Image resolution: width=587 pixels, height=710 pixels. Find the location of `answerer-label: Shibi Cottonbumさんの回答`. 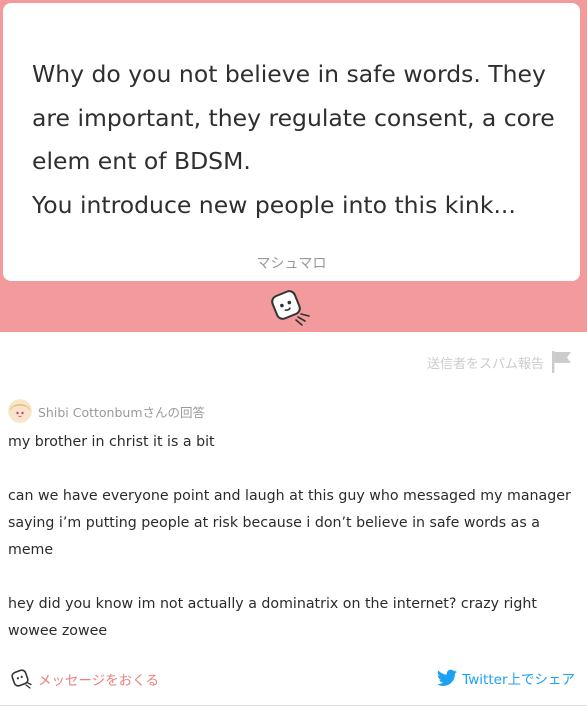

answerer-label: Shibi Cottonbumさんの回答 is located at coordinates (121, 412).